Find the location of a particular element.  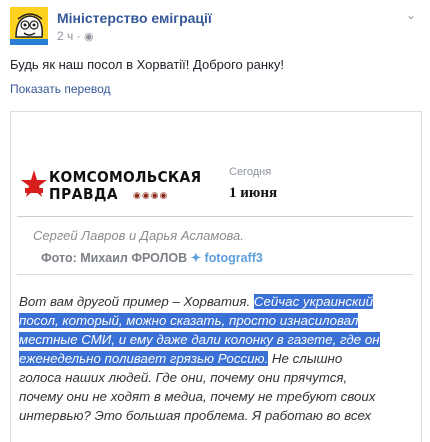

photo-label: Фото: Михаил ФРОЛОВ is located at coordinates (114, 258).